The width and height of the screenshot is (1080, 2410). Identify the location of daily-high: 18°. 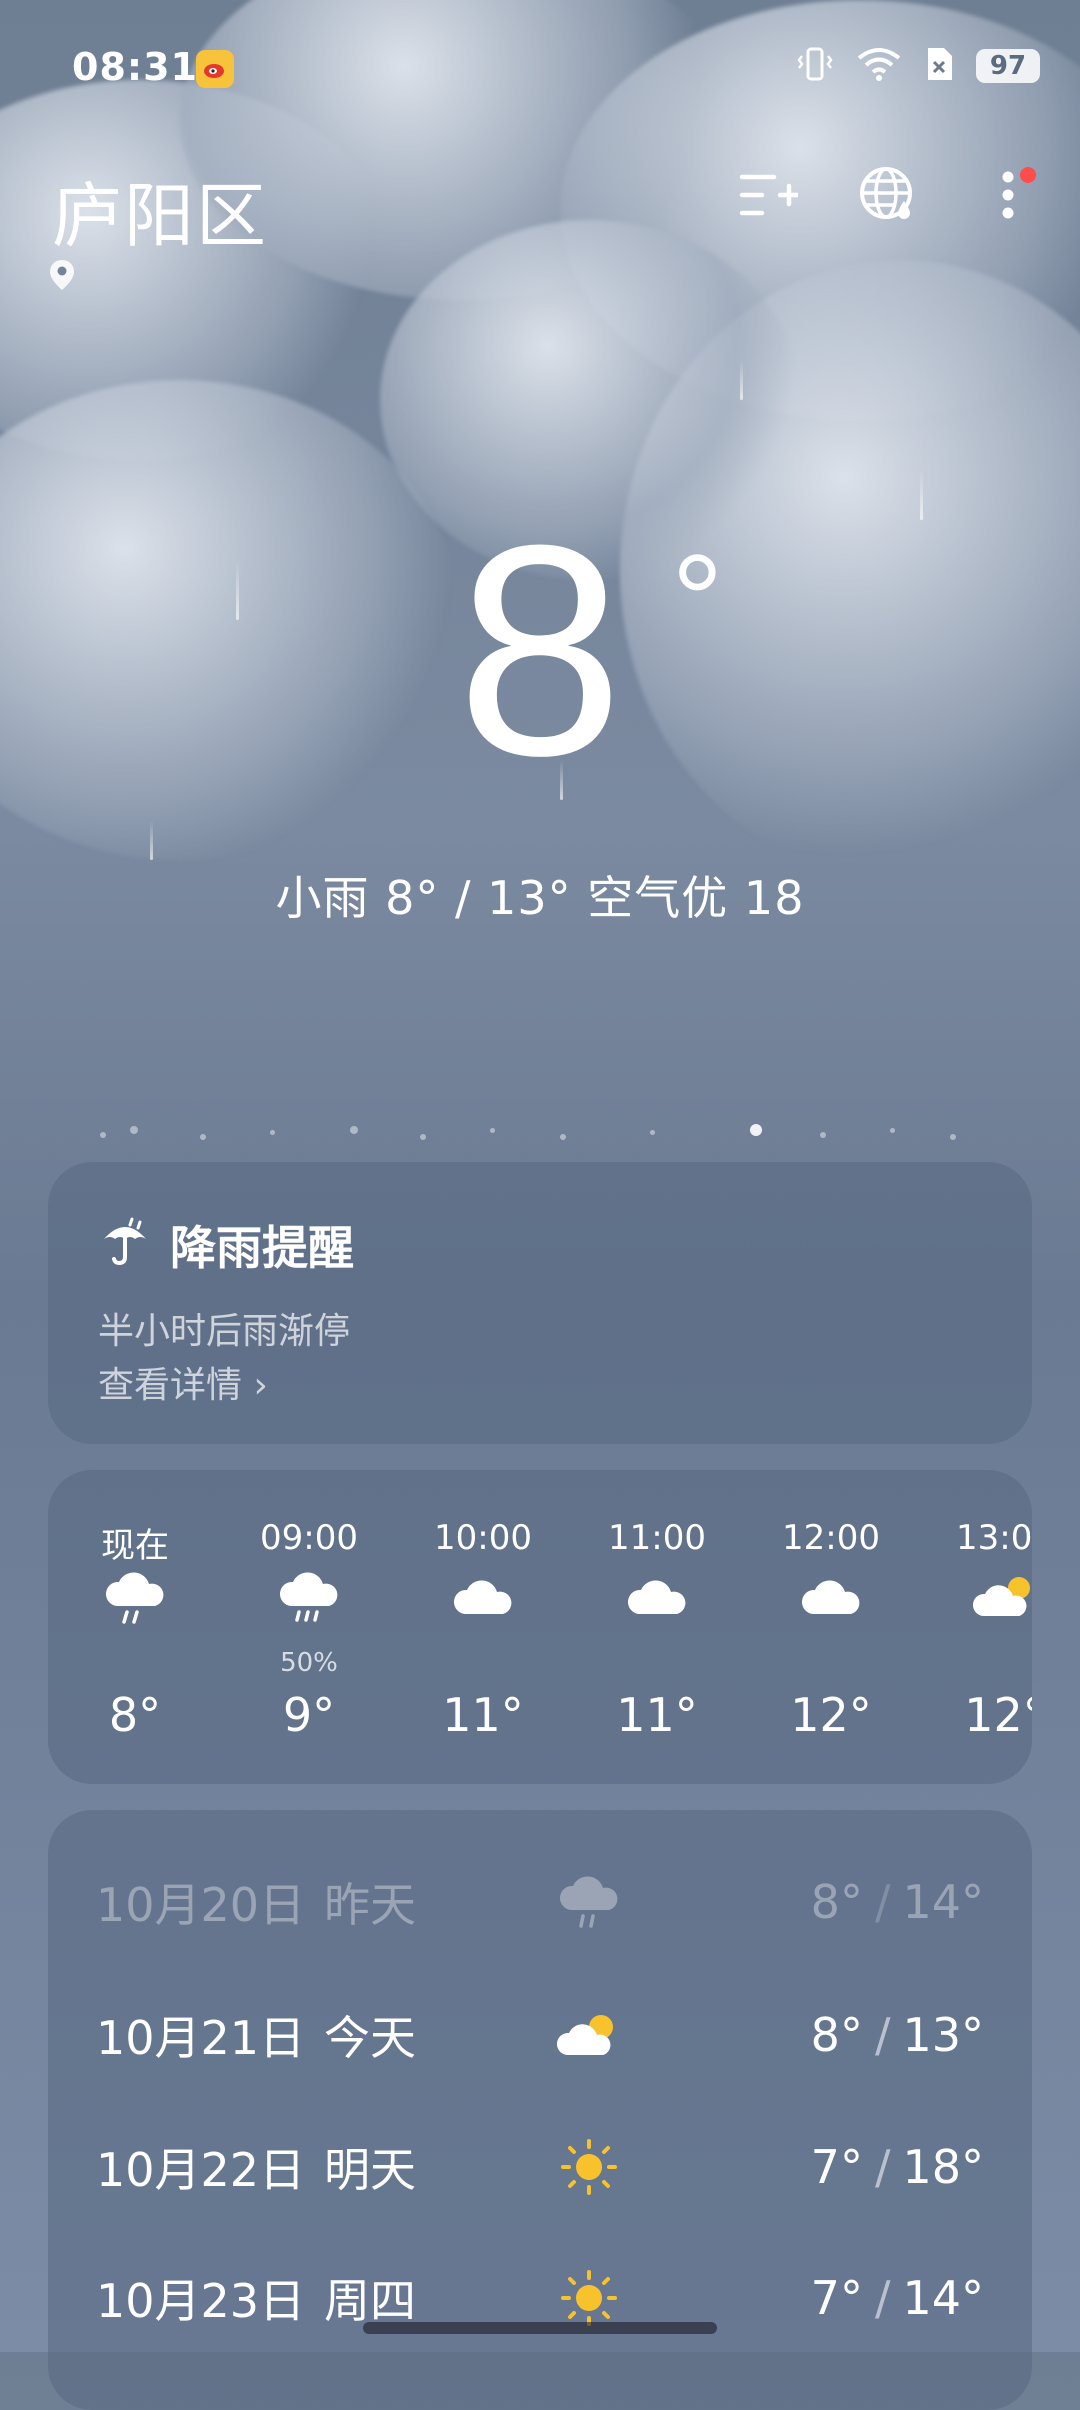
(943, 2167).